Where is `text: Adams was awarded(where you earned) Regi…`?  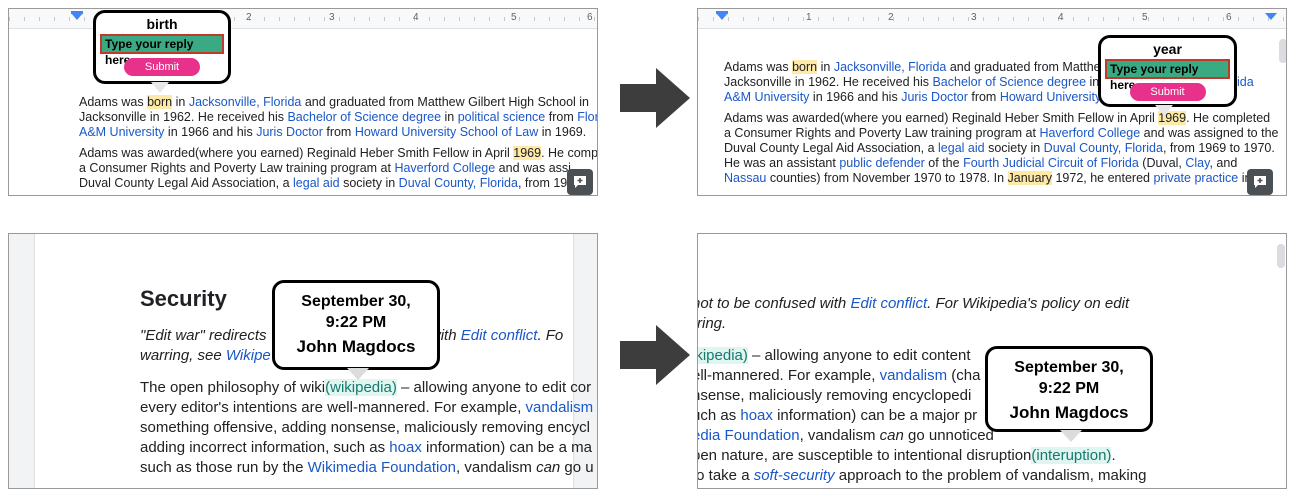
text: Adams was awarded(where you earned) Regi… is located at coordinates (941, 118).